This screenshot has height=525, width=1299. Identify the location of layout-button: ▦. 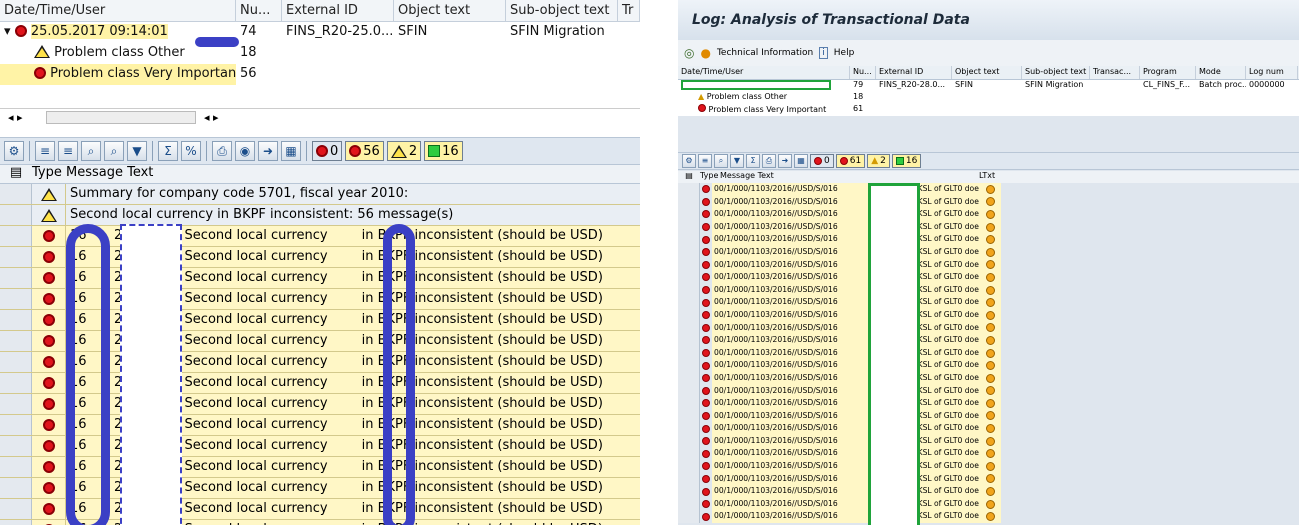
(801, 161).